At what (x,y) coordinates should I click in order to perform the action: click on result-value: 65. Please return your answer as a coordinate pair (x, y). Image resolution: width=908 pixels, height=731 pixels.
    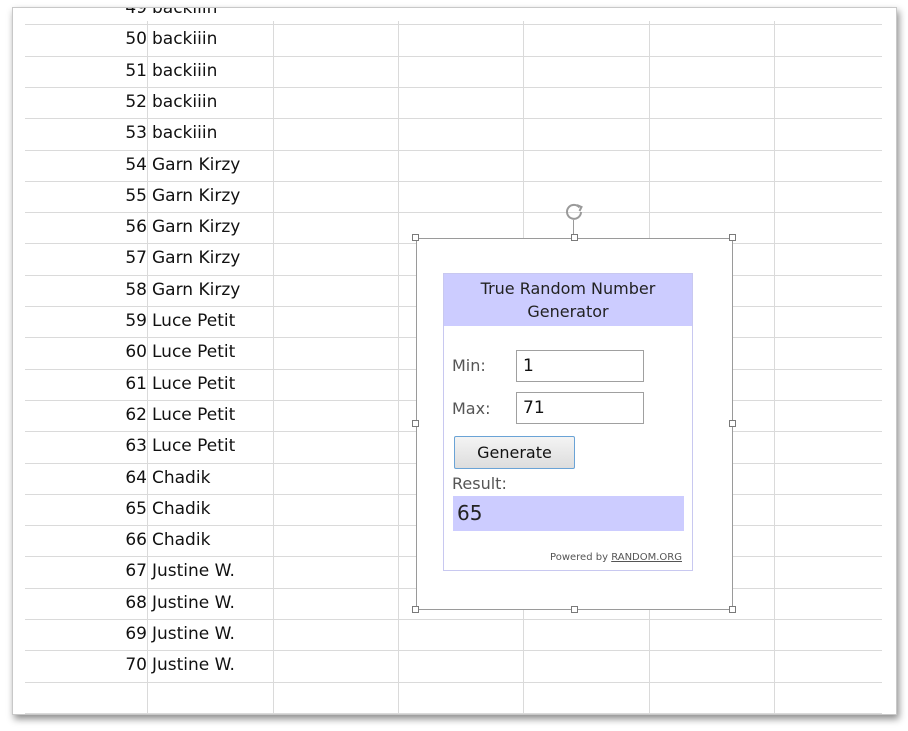
    Looking at the image, I should click on (568, 513).